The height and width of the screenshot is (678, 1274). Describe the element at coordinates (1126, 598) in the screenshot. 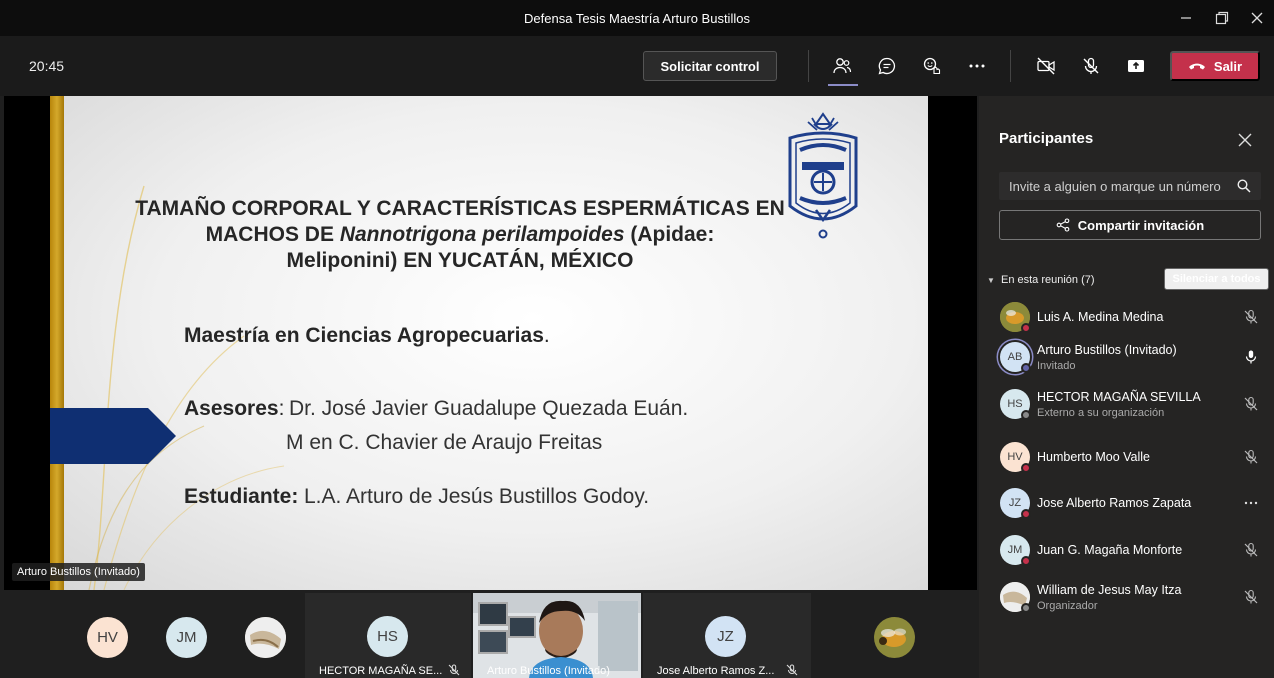

I see `participant-row: William de Jesus May Itza Organizador` at that location.